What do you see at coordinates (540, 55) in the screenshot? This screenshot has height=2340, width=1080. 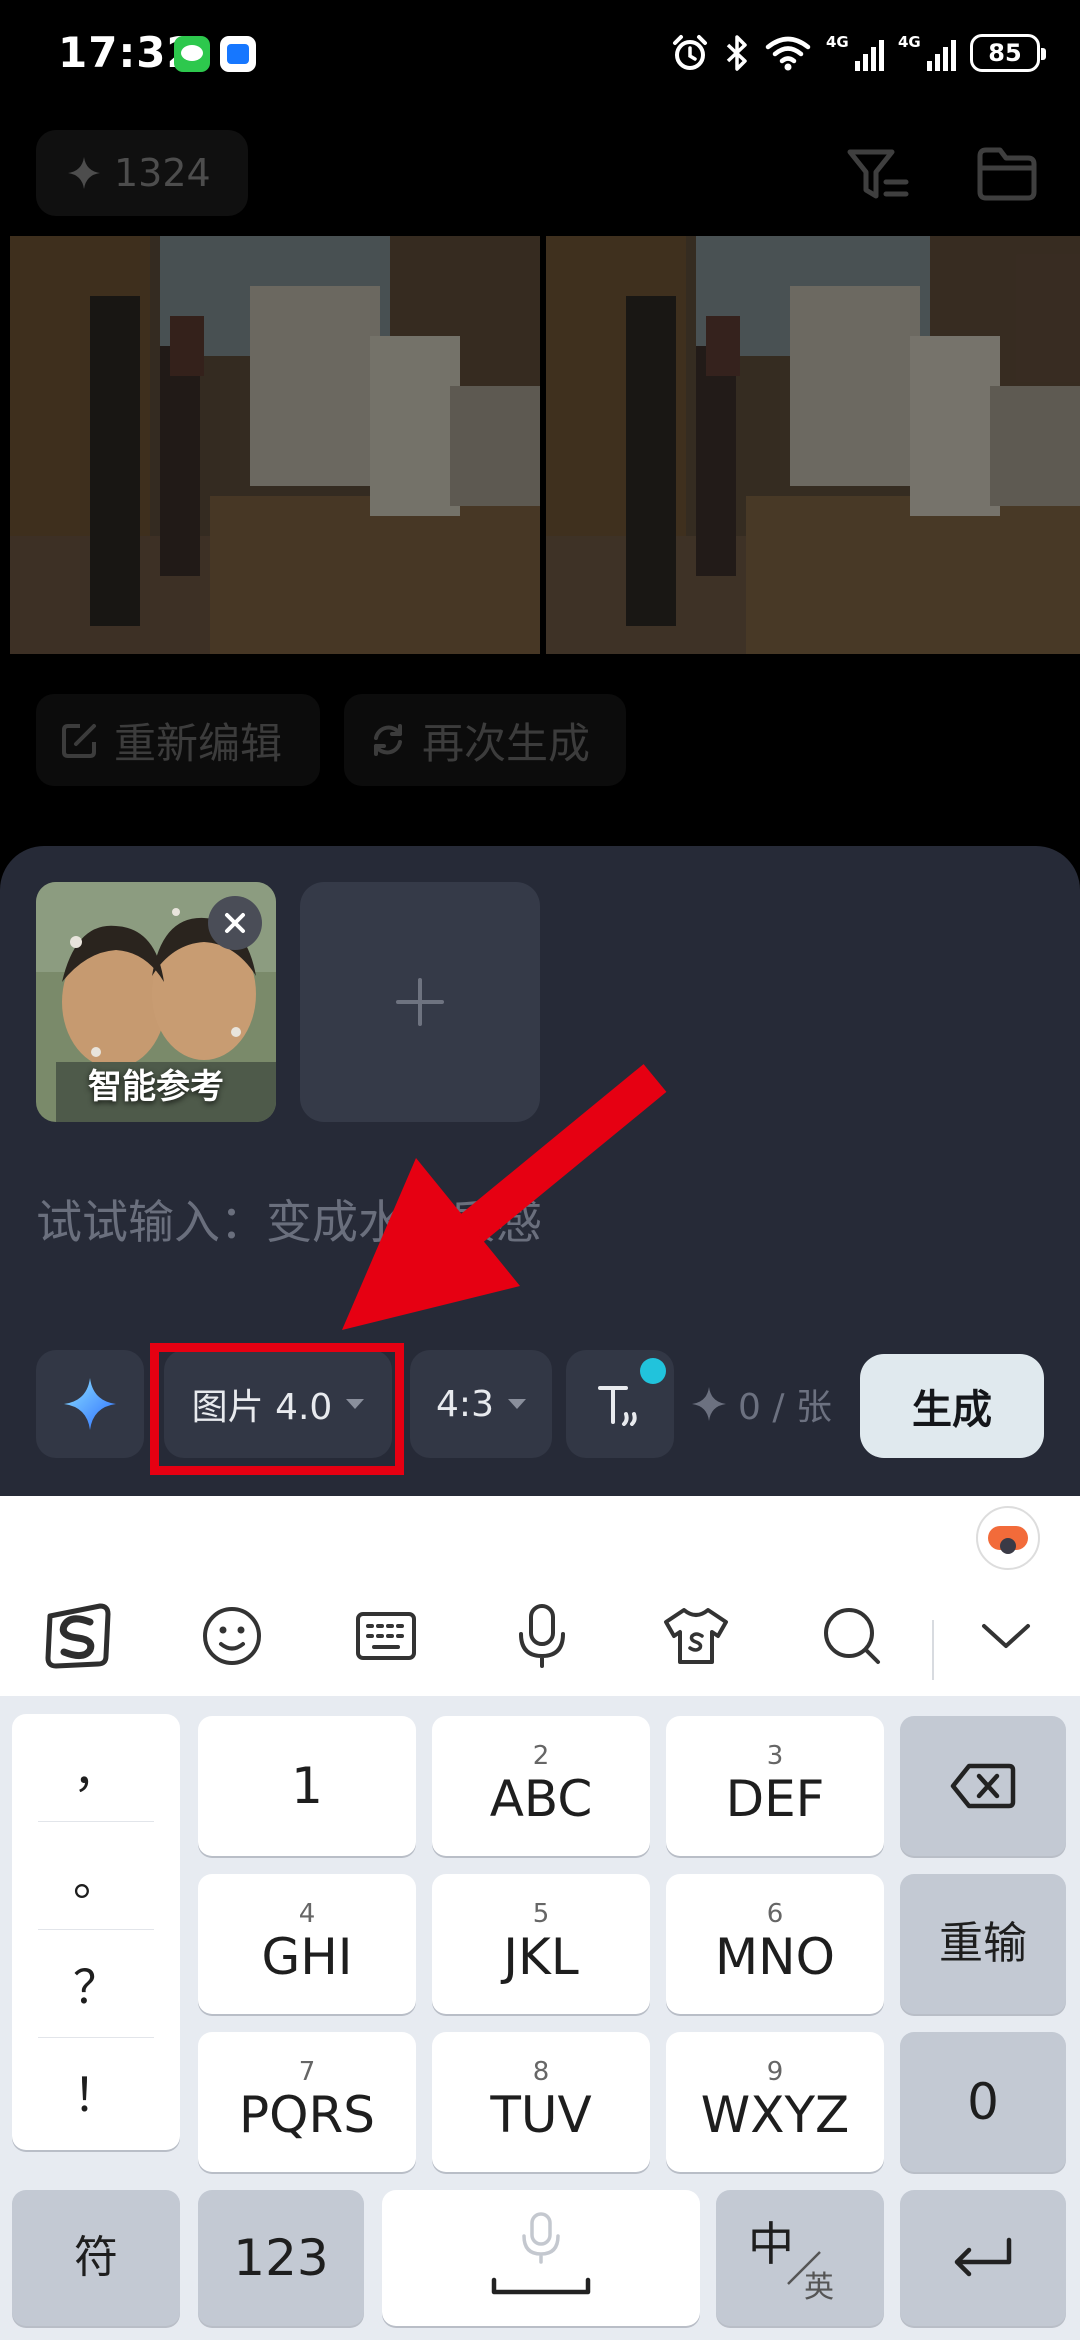 I see `status-bar: 17:32 4G 4G 85` at bounding box center [540, 55].